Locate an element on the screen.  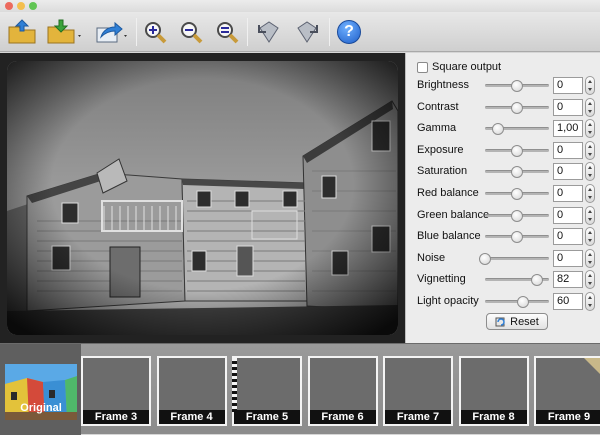
contrast-slider-knob is located at coordinates (517, 107).